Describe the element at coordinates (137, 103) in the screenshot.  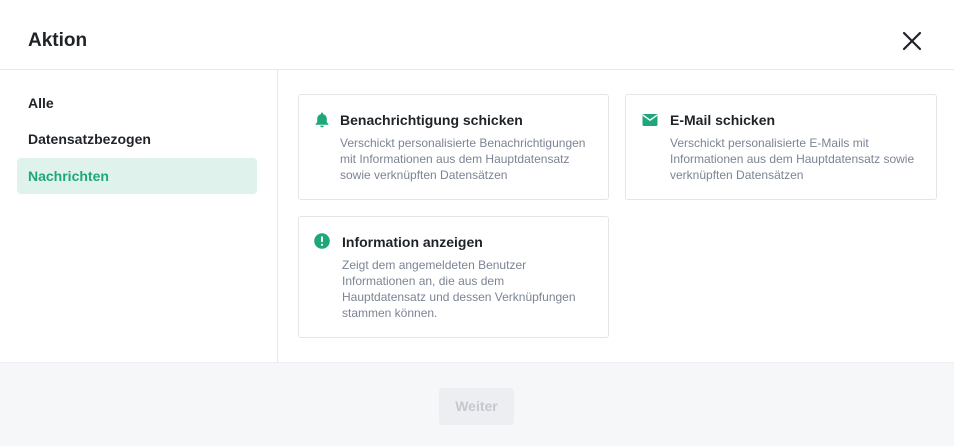
I see `sidebar-item-alle: Alle` at that location.